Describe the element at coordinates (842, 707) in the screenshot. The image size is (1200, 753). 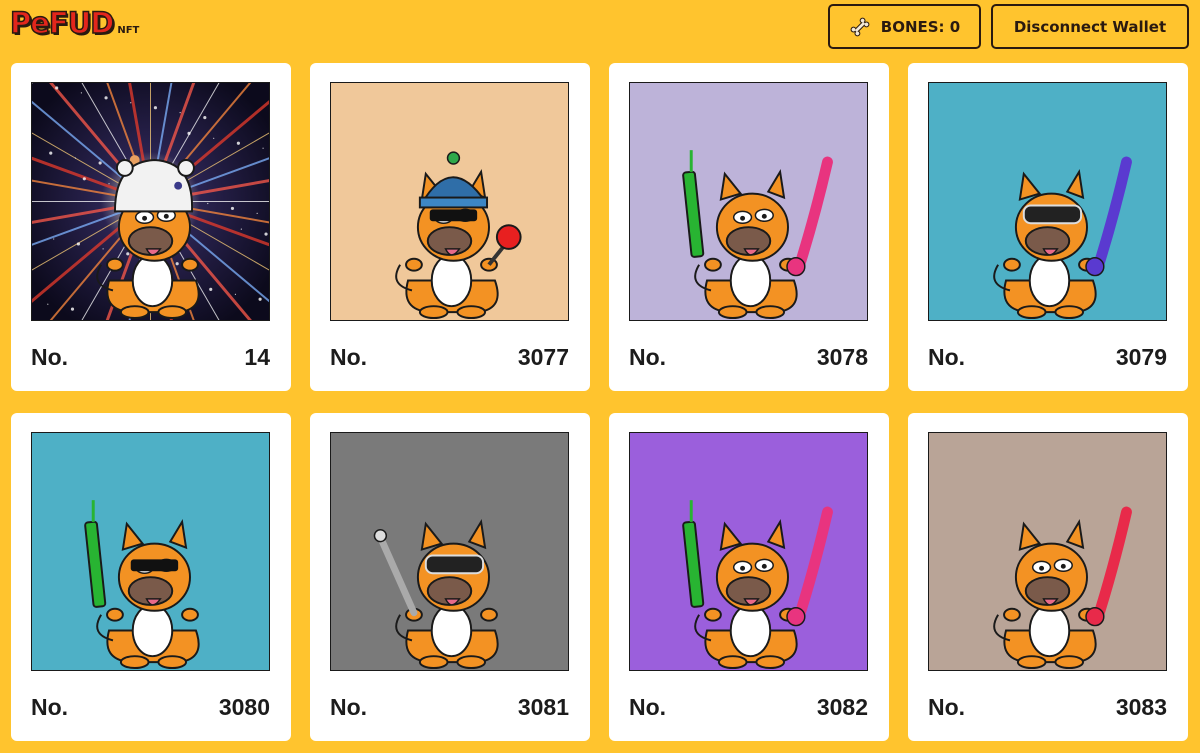
I see `nft-number: 3082` at that location.